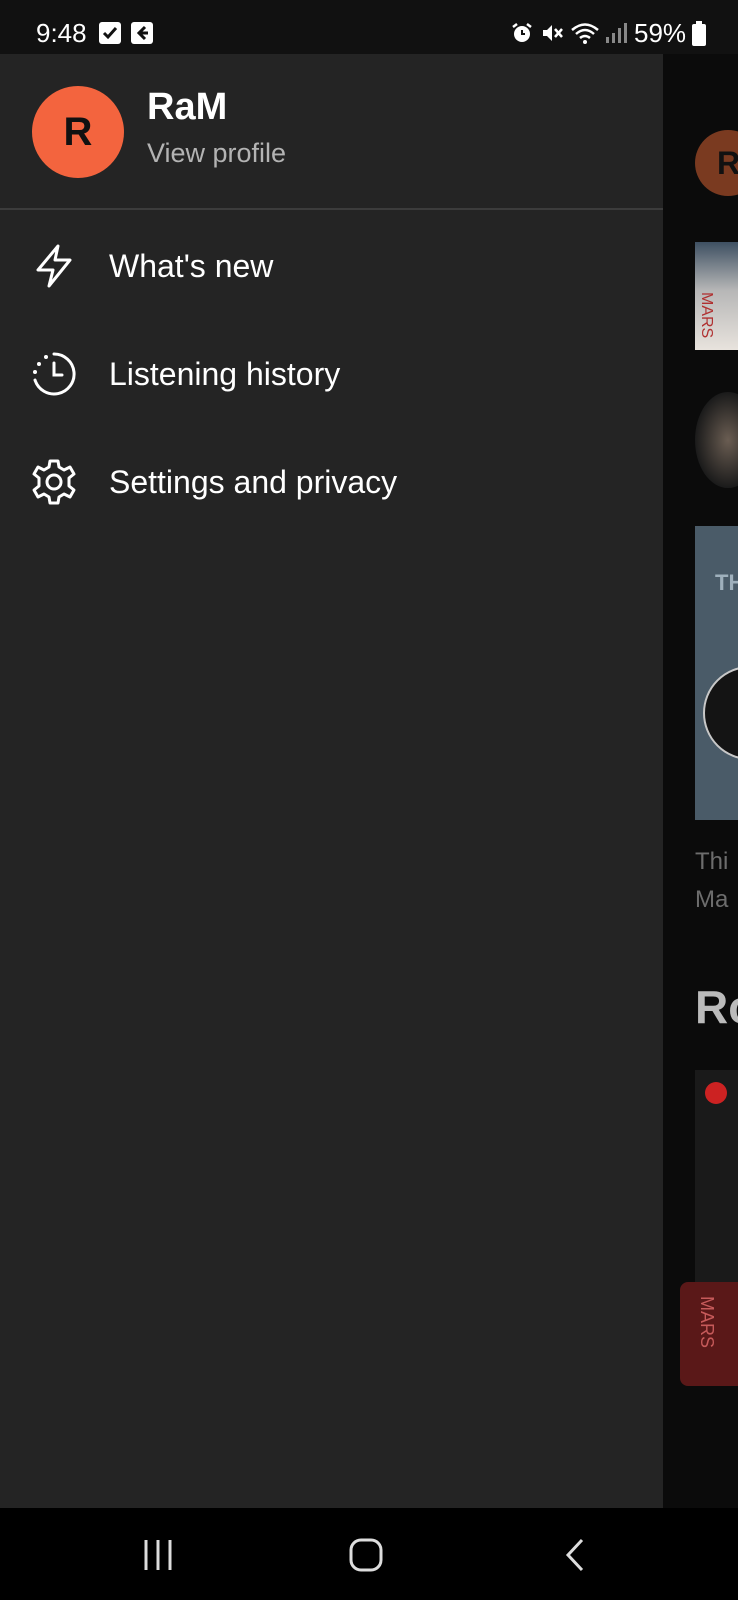 The height and width of the screenshot is (1600, 738). What do you see at coordinates (716, 163) in the screenshot?
I see `background-avatar: R` at bounding box center [716, 163].